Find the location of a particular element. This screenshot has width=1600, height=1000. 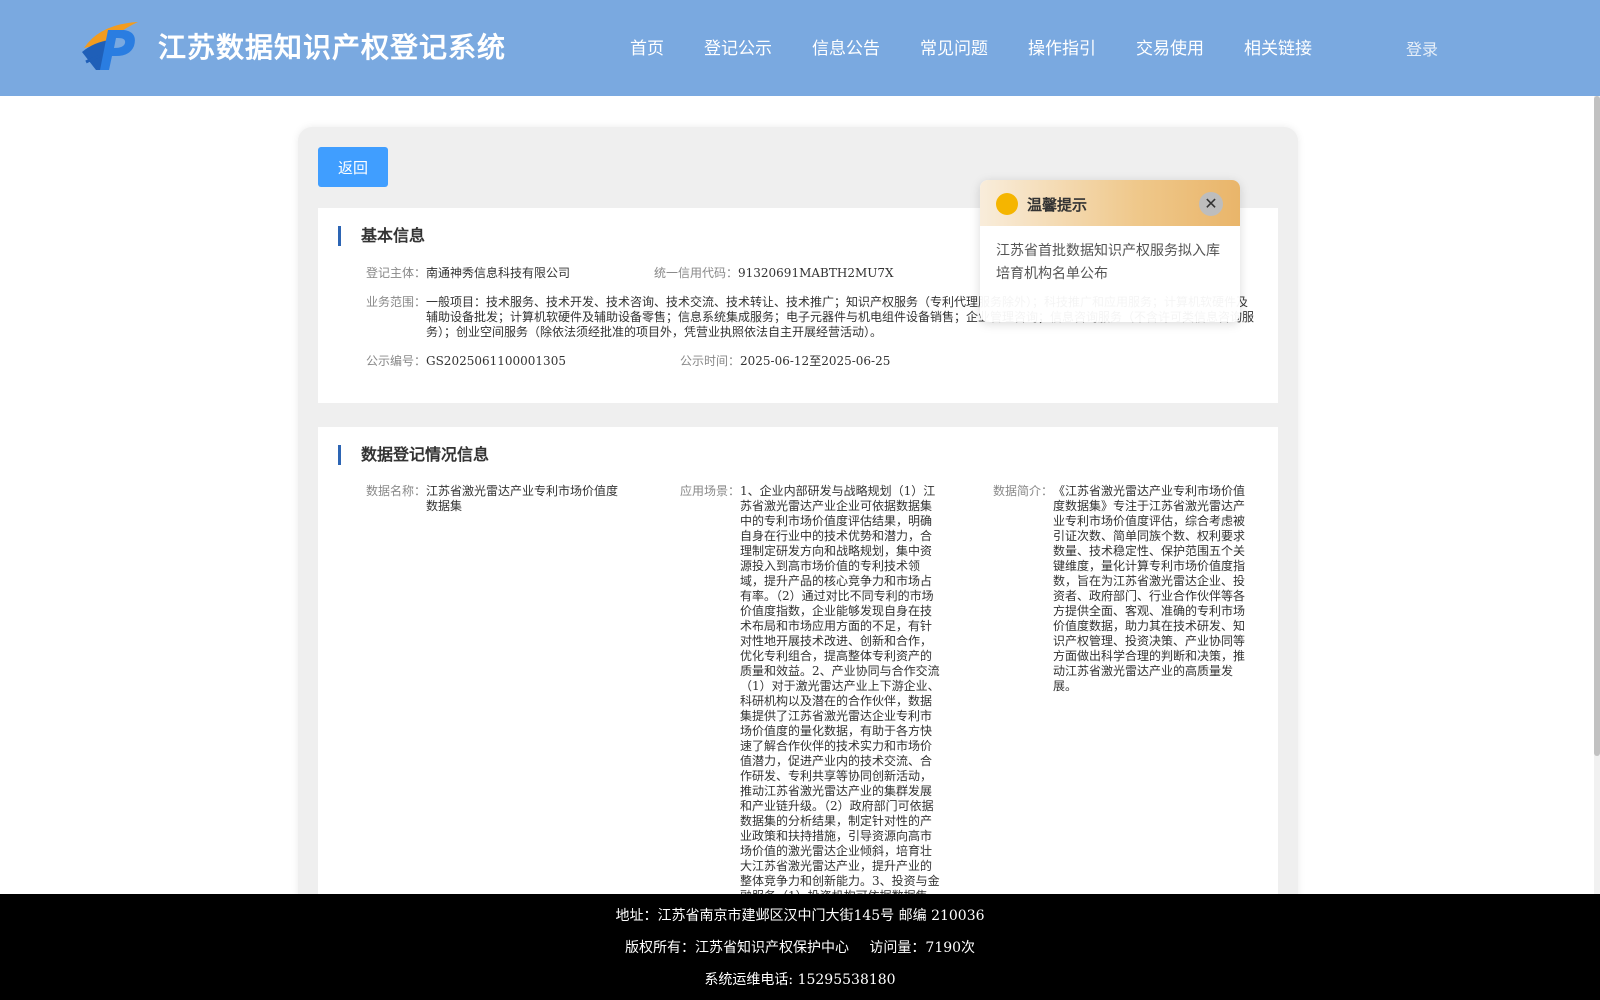

scrollbar-thumb is located at coordinates (1597, 426).